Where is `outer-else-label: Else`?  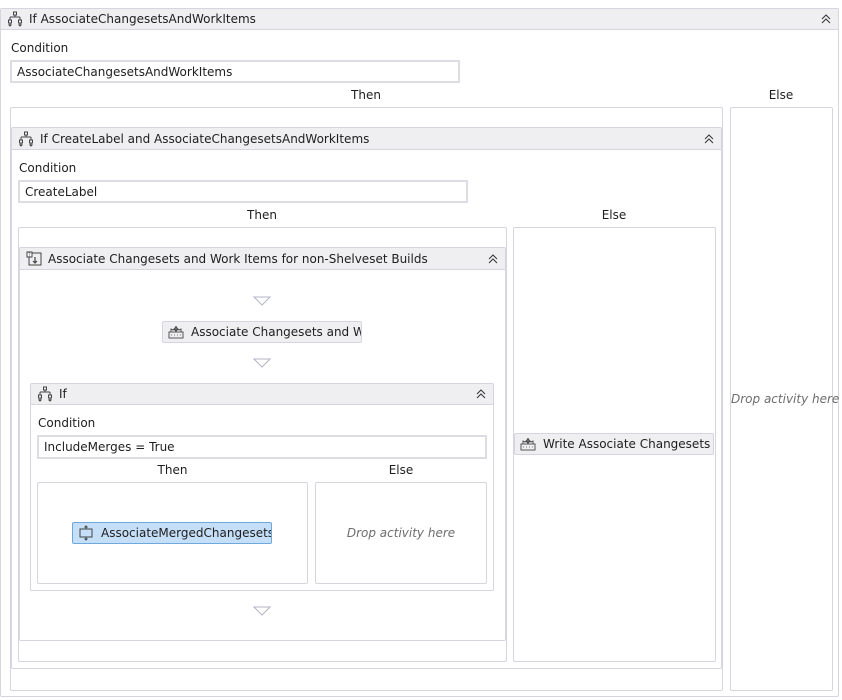
outer-else-label: Else is located at coordinates (781, 95).